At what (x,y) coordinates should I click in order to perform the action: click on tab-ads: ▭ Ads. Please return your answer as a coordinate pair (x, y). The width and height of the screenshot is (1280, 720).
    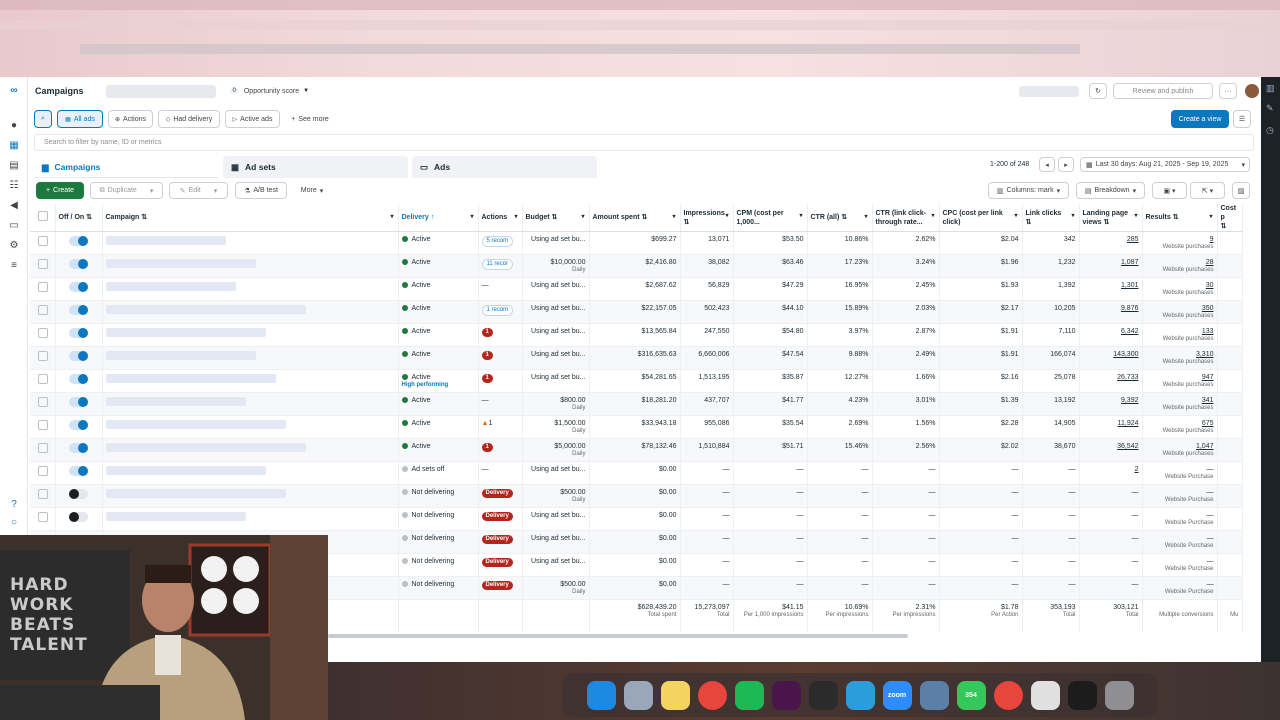
    Looking at the image, I should click on (504, 167).